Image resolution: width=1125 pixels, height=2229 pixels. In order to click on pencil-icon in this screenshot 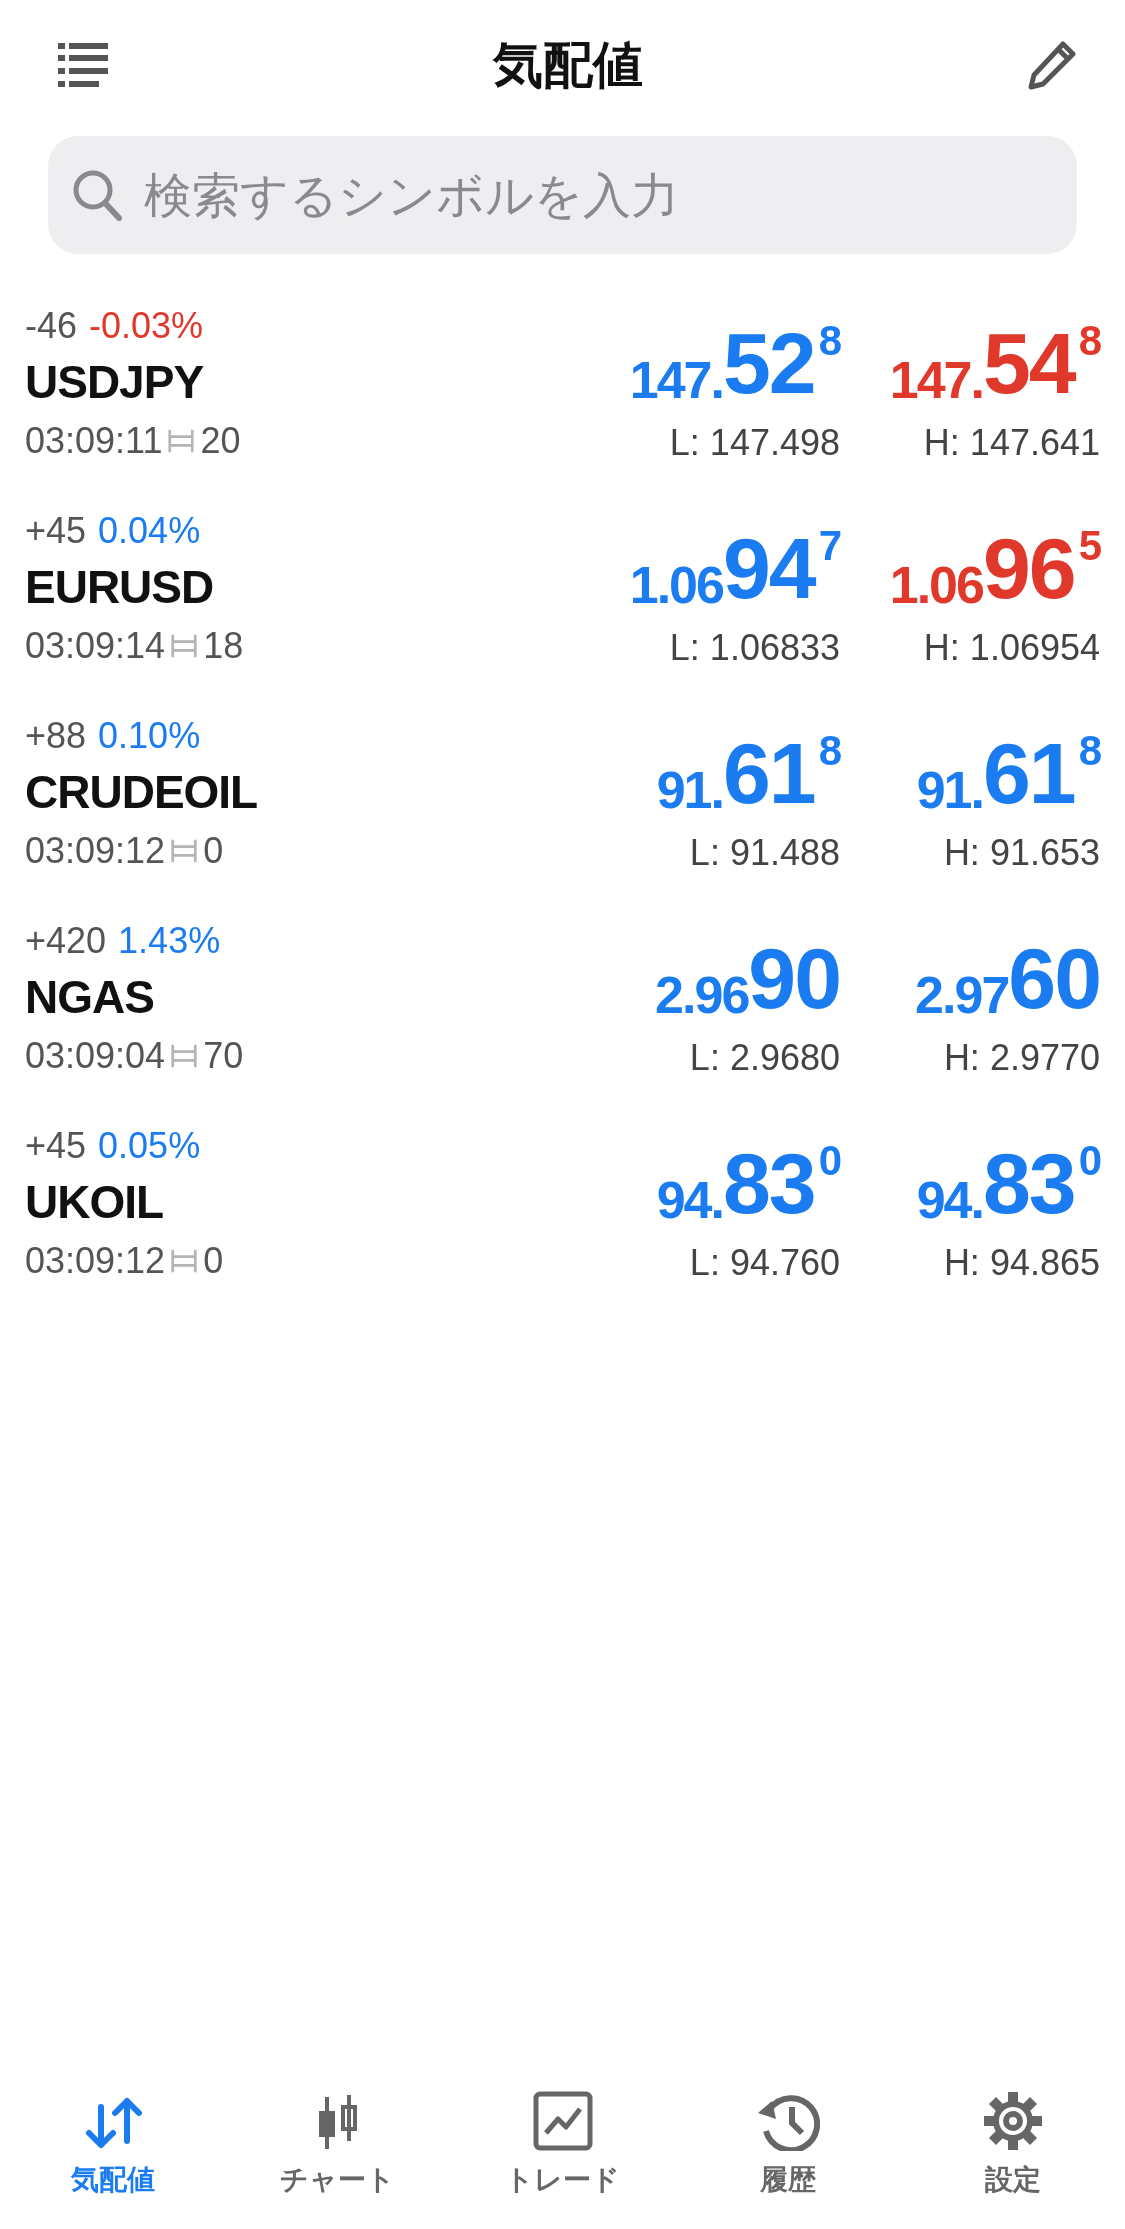, I will do `click(1052, 65)`.